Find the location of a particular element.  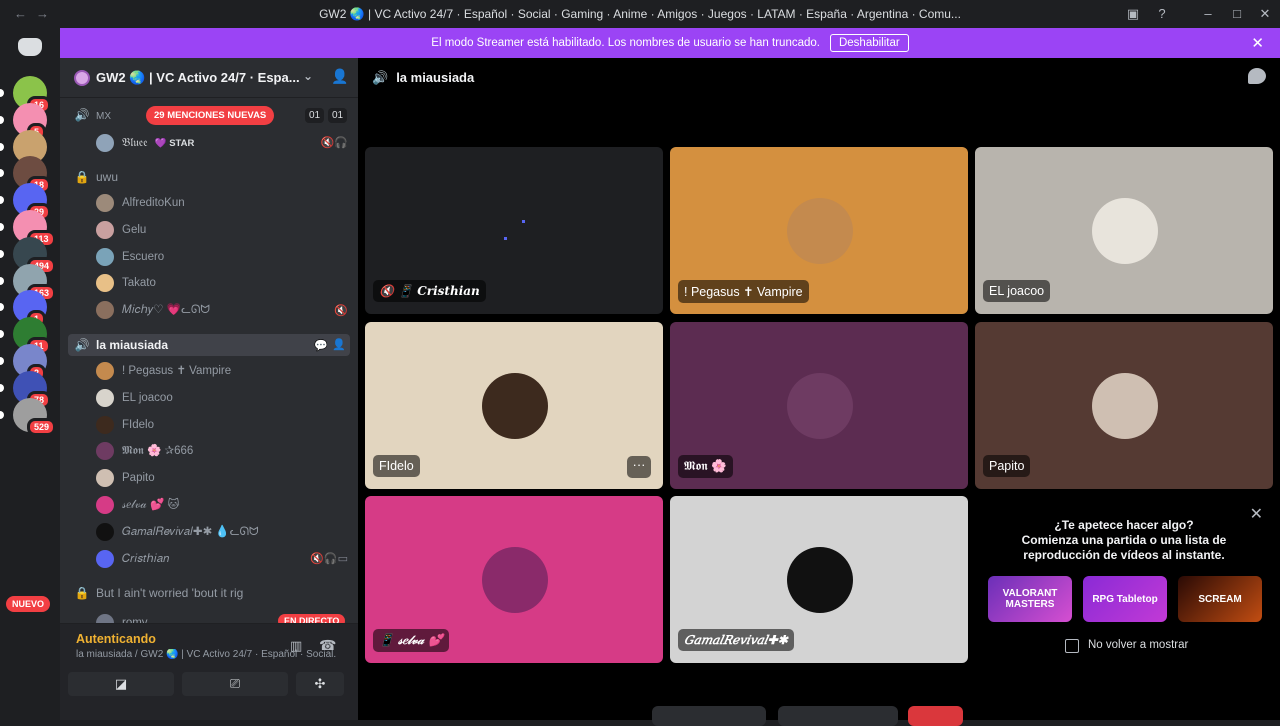

participant-tile: FIdelo ··· is located at coordinates (514, 405).